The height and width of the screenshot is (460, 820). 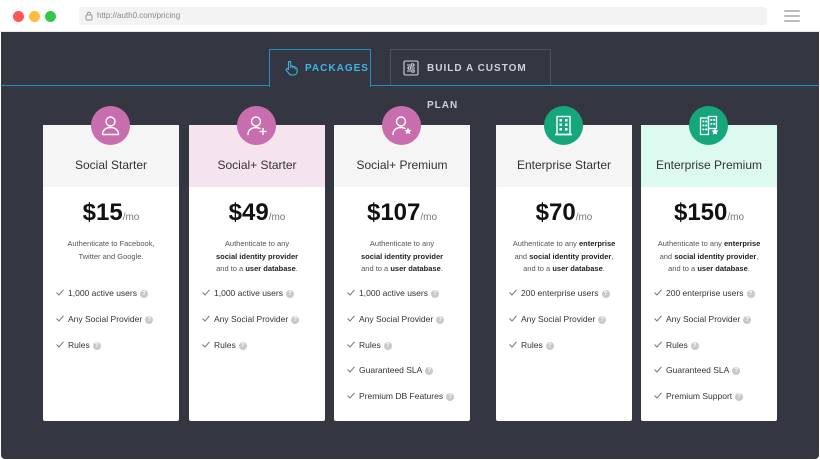 I want to click on user-plus-icon, so click(x=257, y=126).